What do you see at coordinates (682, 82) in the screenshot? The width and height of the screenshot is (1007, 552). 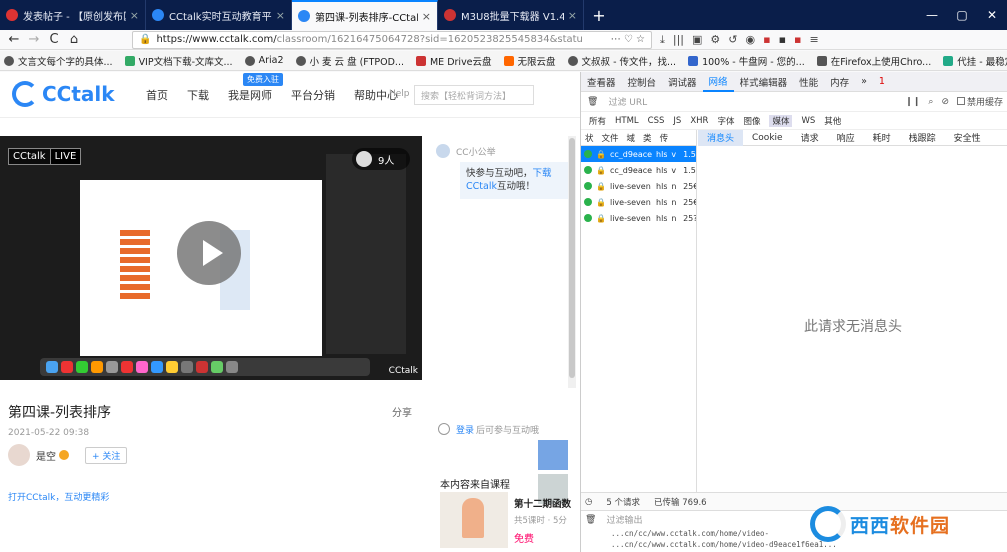 I see `tab-debugger: 调试器` at bounding box center [682, 82].